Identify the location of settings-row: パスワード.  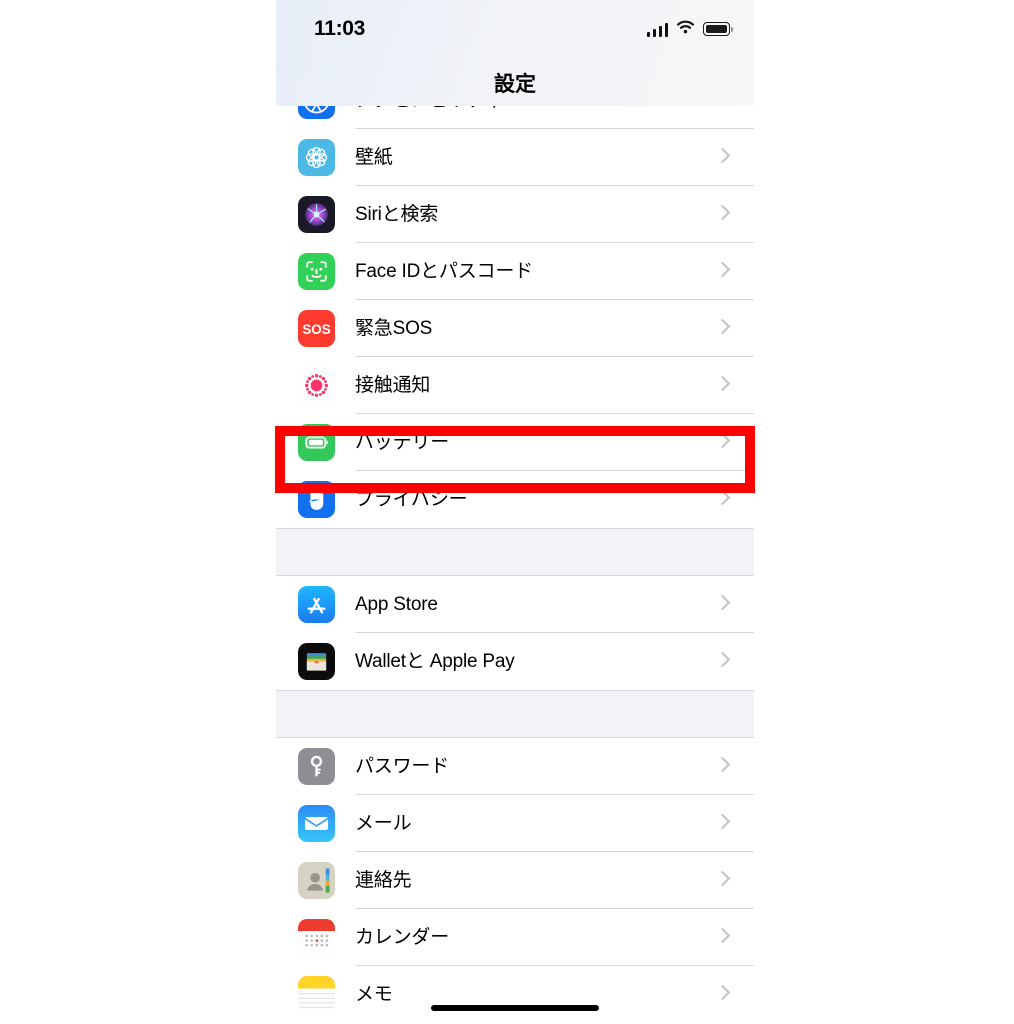
(515, 766).